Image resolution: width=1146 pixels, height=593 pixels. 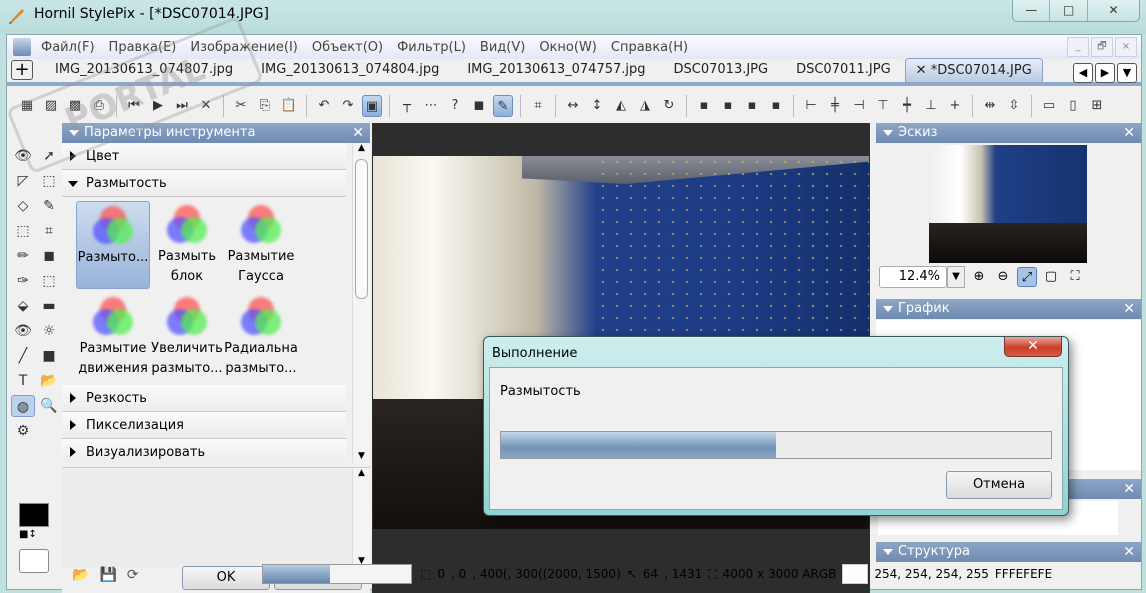 I want to click on ok-button: OK, so click(x=226, y=578).